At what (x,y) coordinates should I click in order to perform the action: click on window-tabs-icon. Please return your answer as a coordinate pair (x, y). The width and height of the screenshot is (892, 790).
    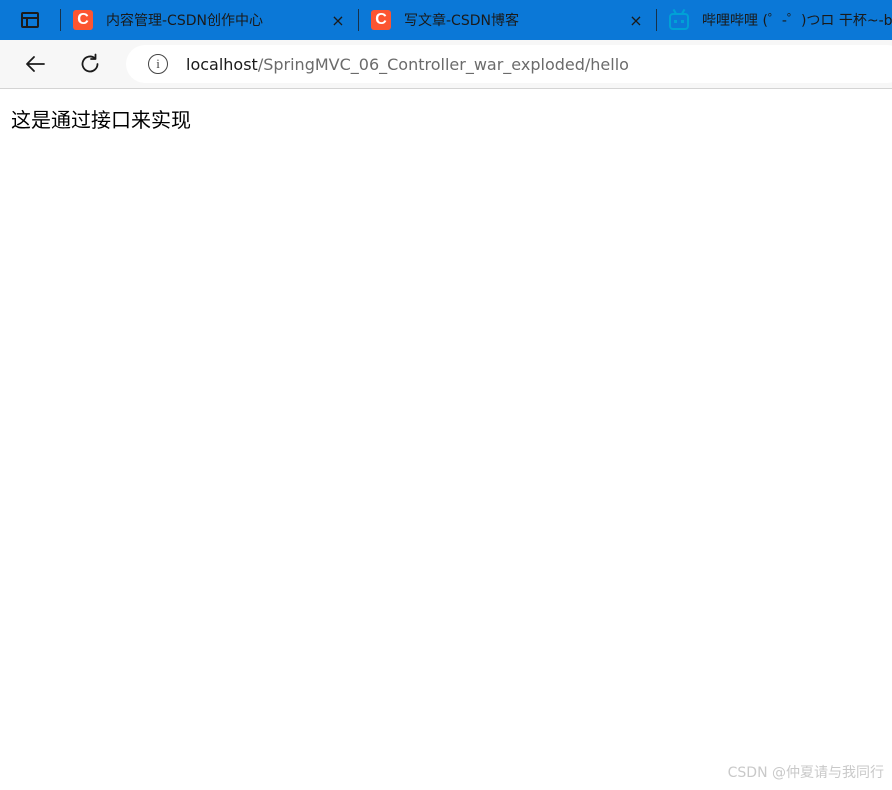
    Looking at the image, I should click on (30, 20).